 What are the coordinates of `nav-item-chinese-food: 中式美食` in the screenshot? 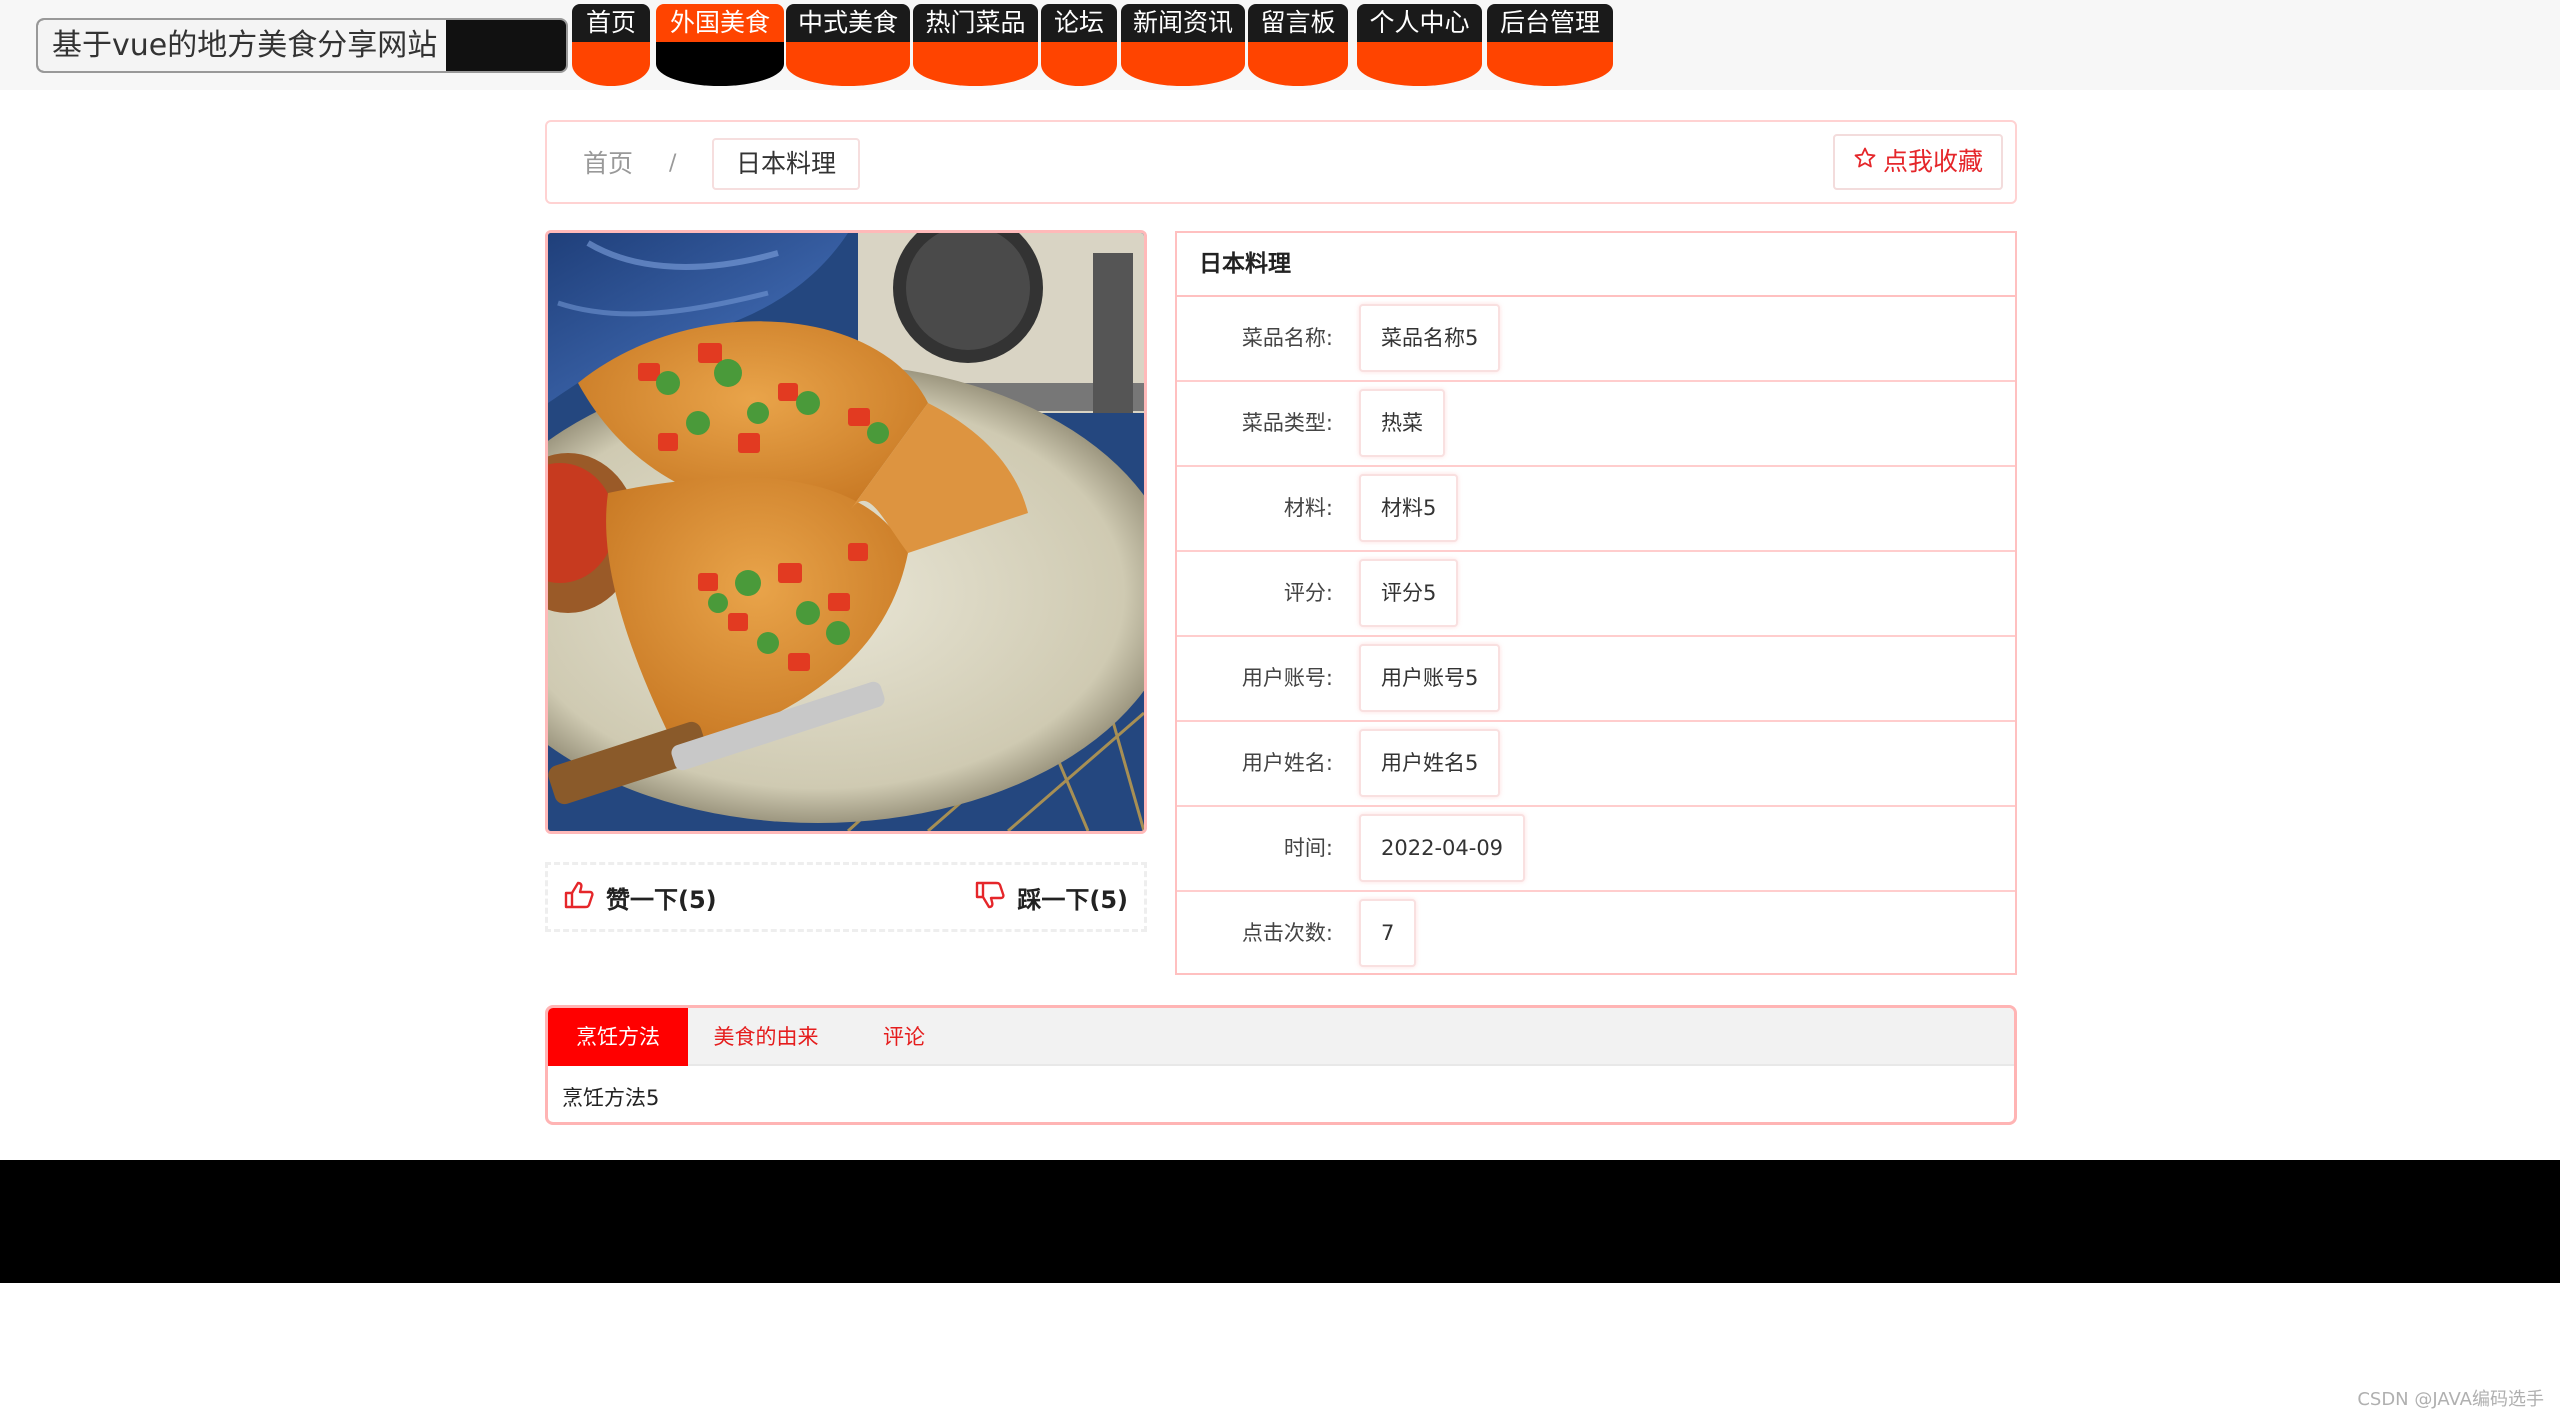 It's located at (848, 45).